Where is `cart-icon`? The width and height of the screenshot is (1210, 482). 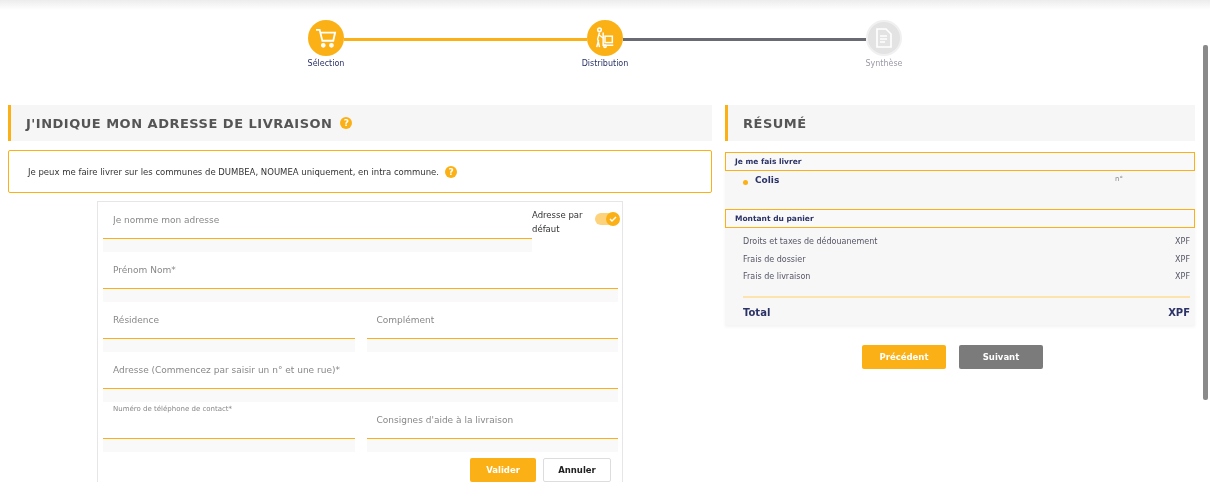 cart-icon is located at coordinates (326, 38).